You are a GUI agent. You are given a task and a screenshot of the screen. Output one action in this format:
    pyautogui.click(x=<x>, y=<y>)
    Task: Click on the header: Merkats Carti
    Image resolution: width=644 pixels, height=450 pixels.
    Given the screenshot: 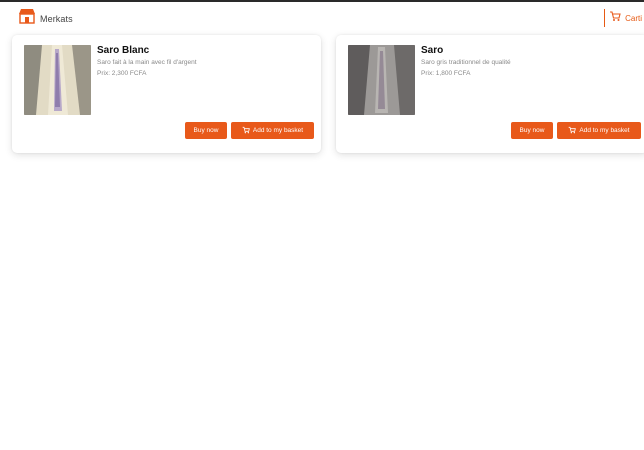 What is the action you would take?
    pyautogui.click(x=322, y=16)
    